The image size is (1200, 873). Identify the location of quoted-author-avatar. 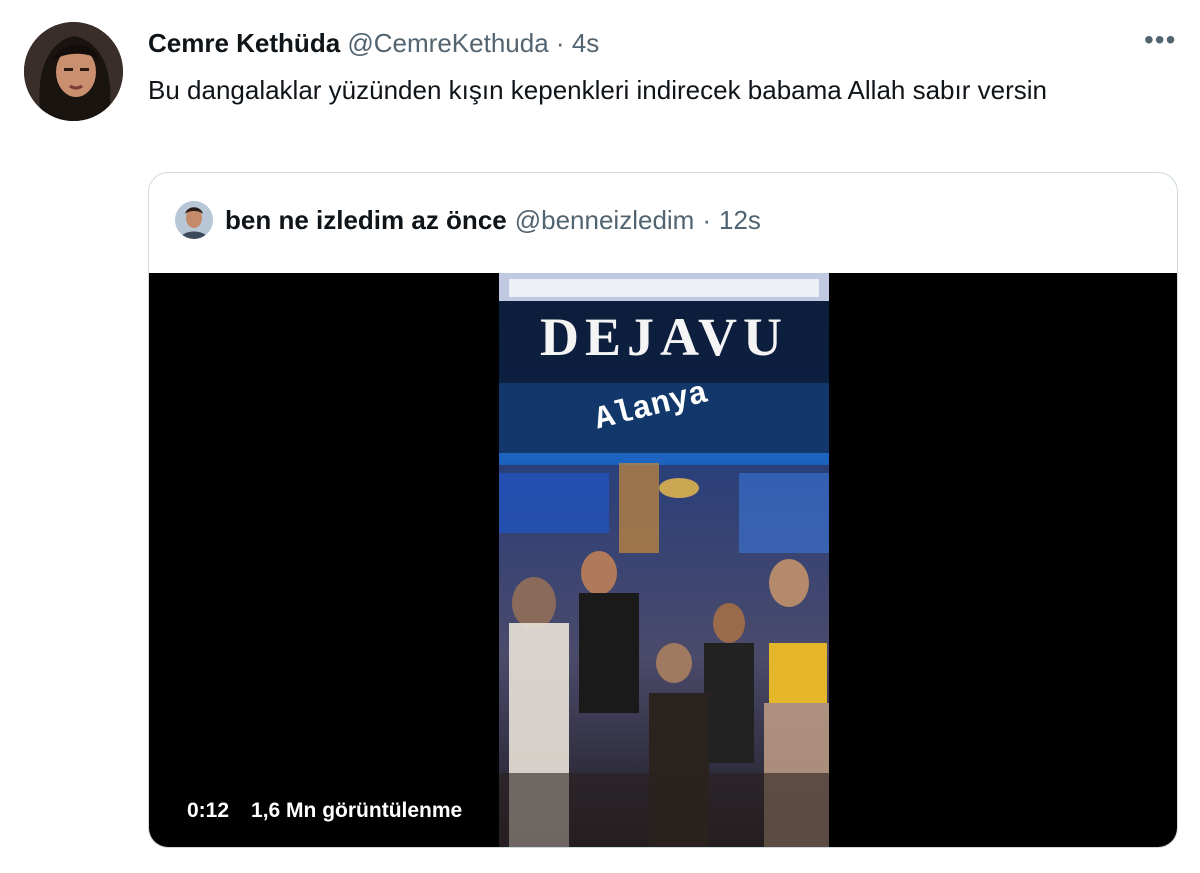
(194, 220).